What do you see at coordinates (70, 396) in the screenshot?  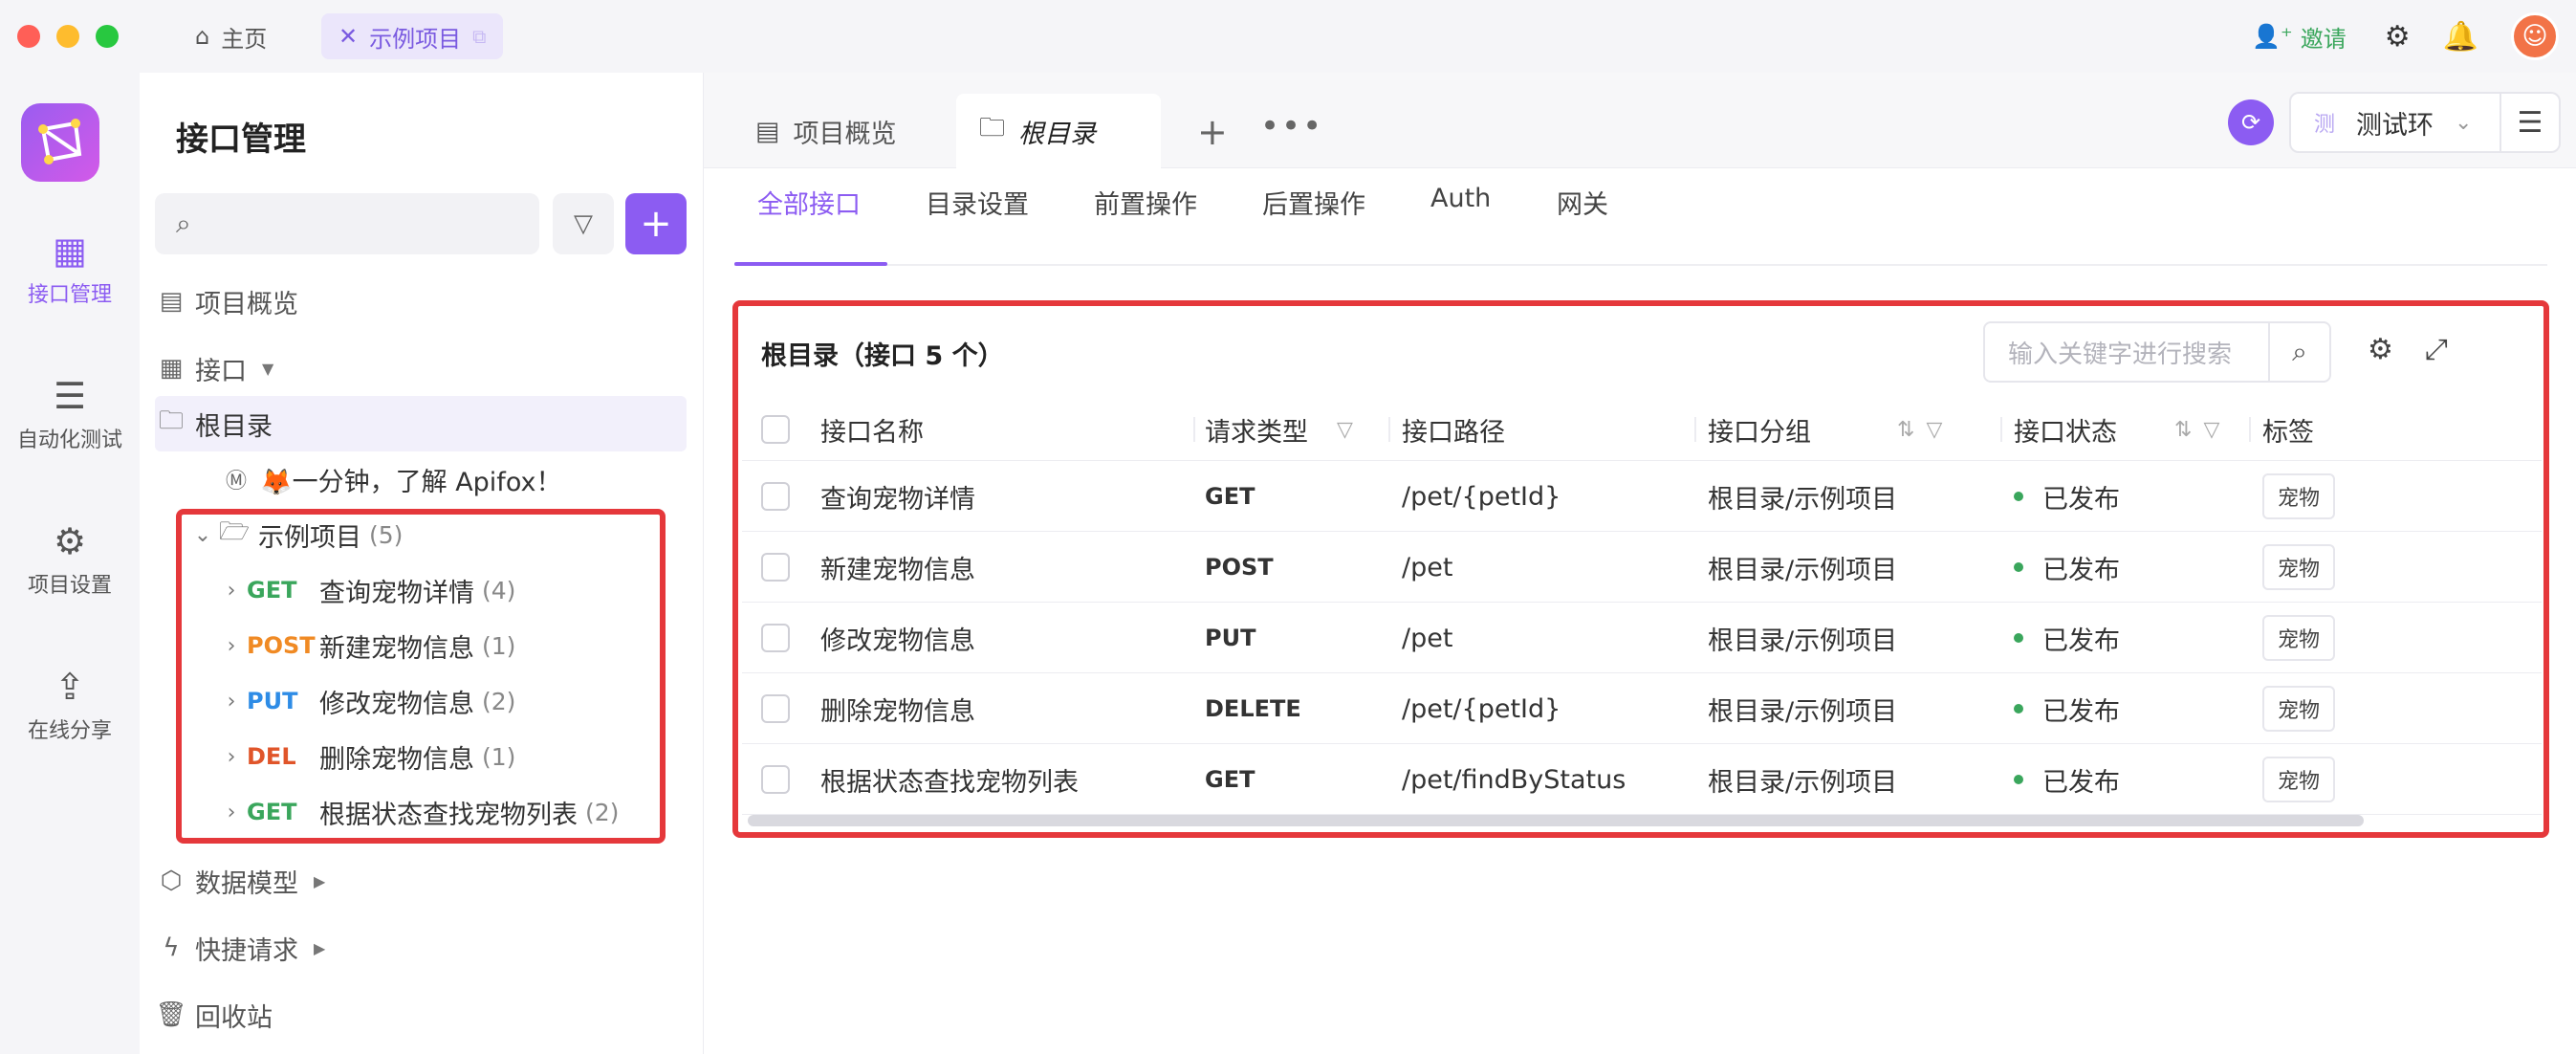 I see `automation-icon: ☰` at bounding box center [70, 396].